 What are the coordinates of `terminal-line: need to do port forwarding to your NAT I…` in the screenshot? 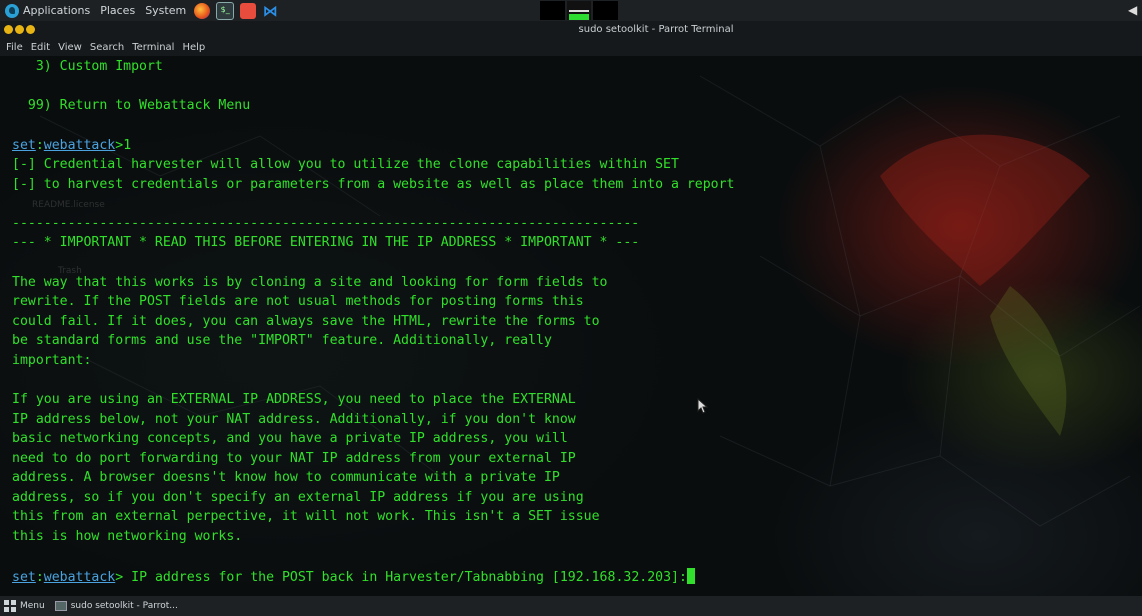 It's located at (294, 458).